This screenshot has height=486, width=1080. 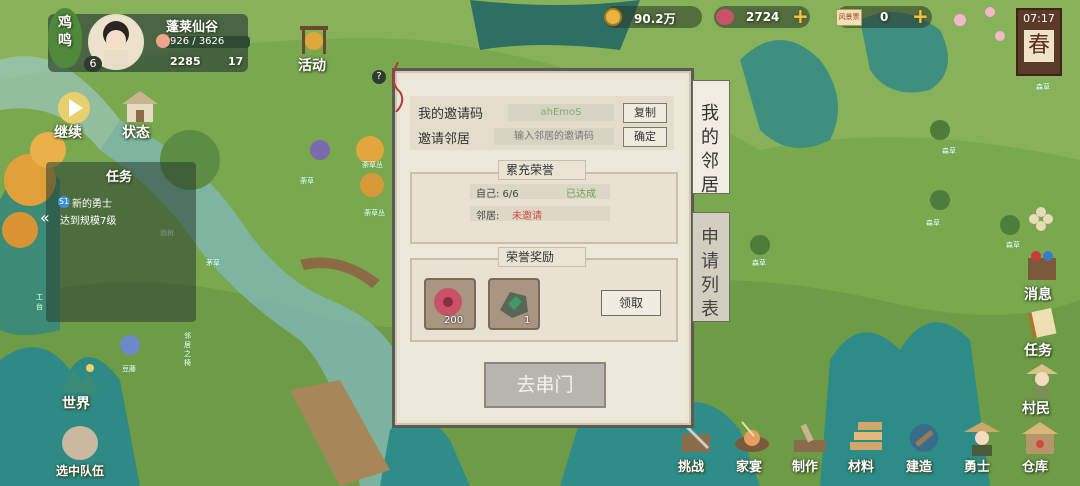 What do you see at coordinates (74, 108) in the screenshot?
I see `play-icon` at bounding box center [74, 108].